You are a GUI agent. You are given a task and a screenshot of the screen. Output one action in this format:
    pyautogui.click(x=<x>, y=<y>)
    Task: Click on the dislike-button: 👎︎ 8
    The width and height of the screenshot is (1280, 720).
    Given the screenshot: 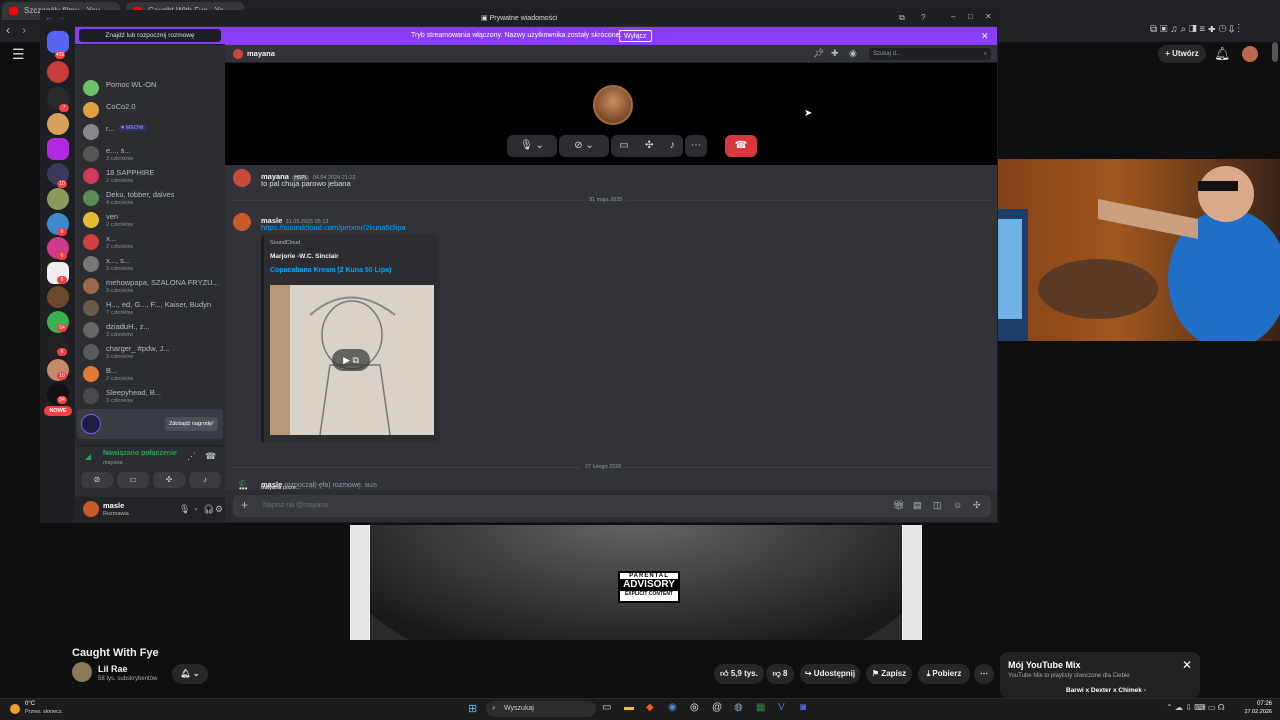 What is the action you would take?
    pyautogui.click(x=780, y=674)
    